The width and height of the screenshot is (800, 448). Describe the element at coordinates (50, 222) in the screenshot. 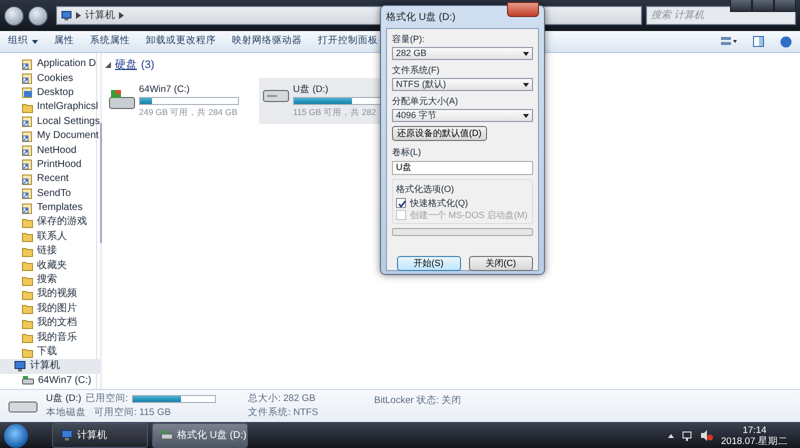

I see `sidebar-item: 保存的游戏` at that location.